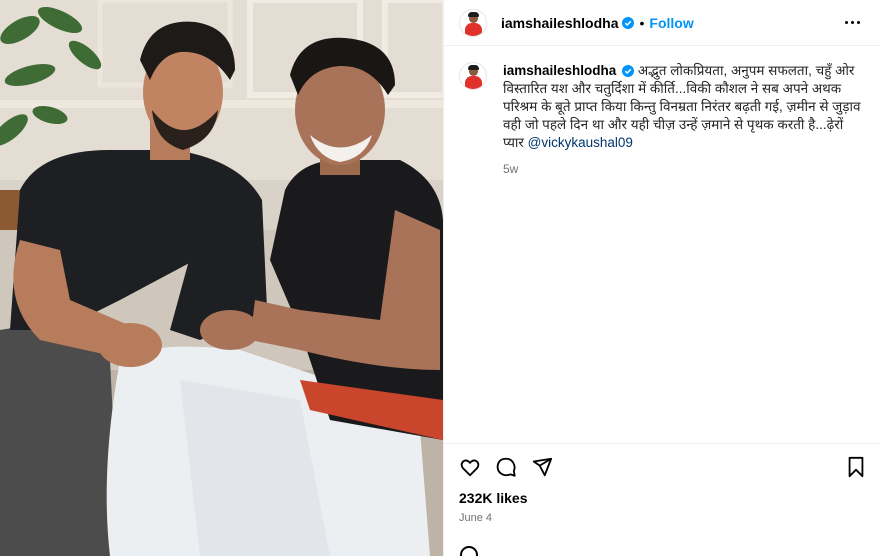  I want to click on post-date: June 4, so click(662, 518).